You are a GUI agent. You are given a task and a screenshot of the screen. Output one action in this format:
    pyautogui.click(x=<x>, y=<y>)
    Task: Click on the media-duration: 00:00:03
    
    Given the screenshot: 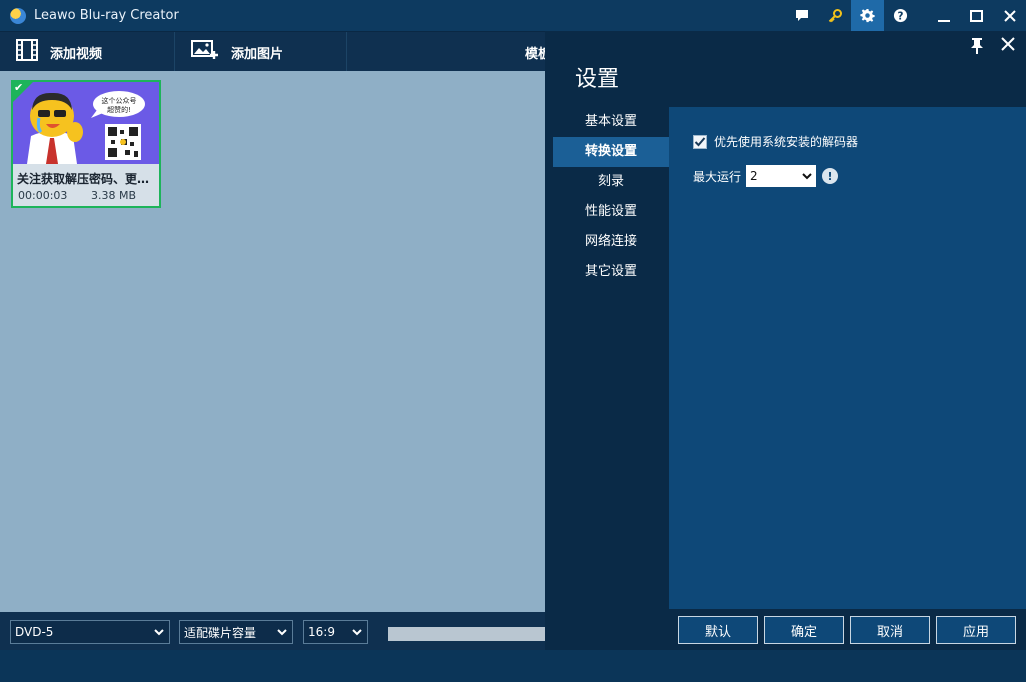 What is the action you would take?
    pyautogui.click(x=43, y=195)
    